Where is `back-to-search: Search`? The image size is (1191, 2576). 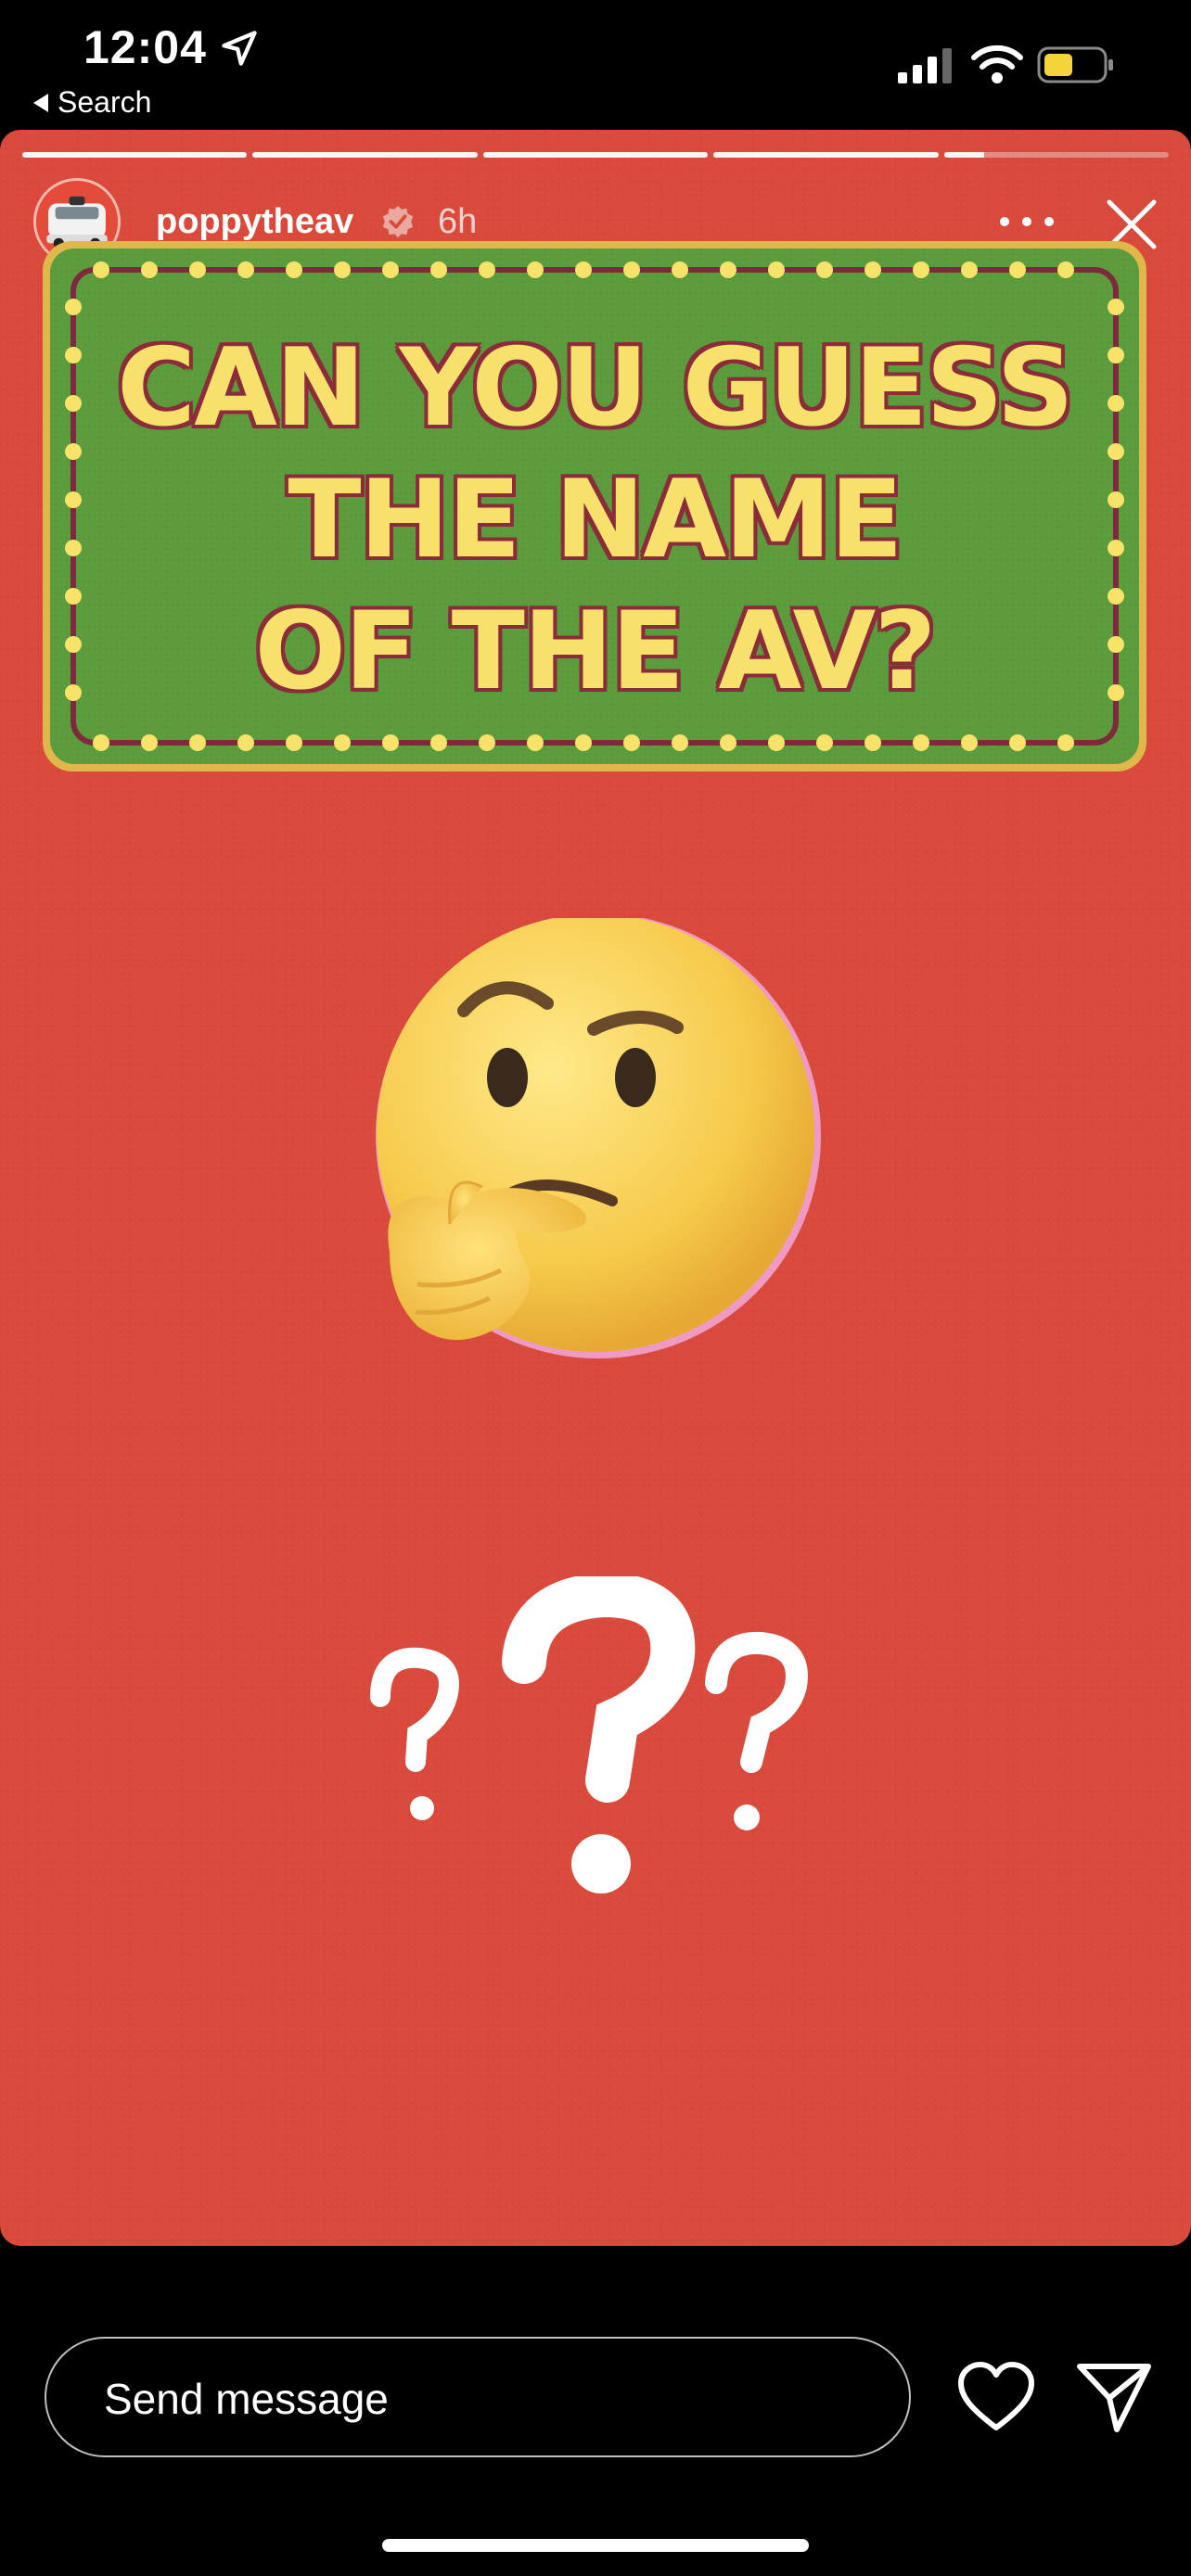 back-to-search: Search is located at coordinates (92, 102).